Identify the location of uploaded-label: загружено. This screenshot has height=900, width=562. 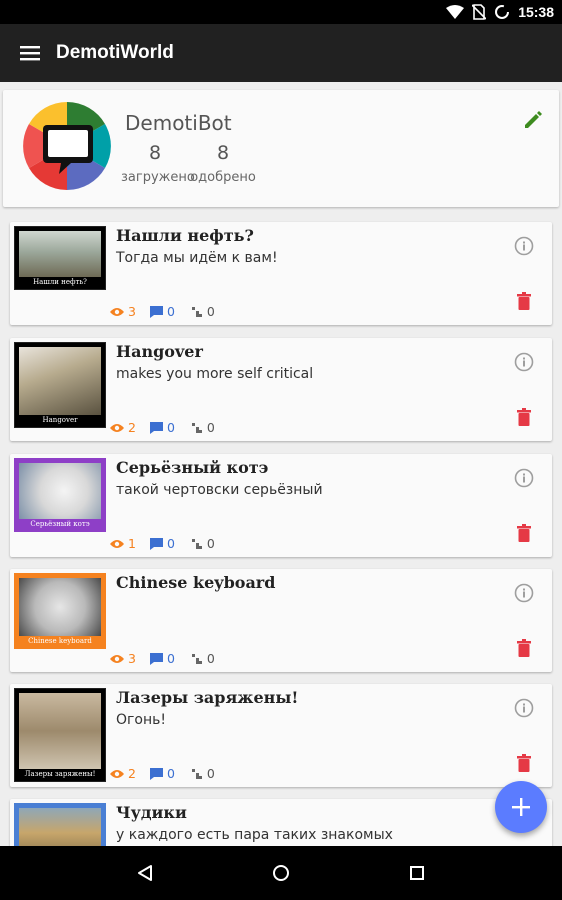
(158, 177).